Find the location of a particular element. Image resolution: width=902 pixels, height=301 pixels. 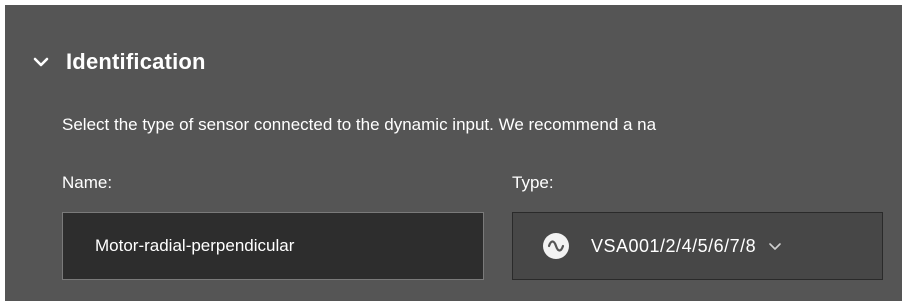

name-input is located at coordinates (273, 246).